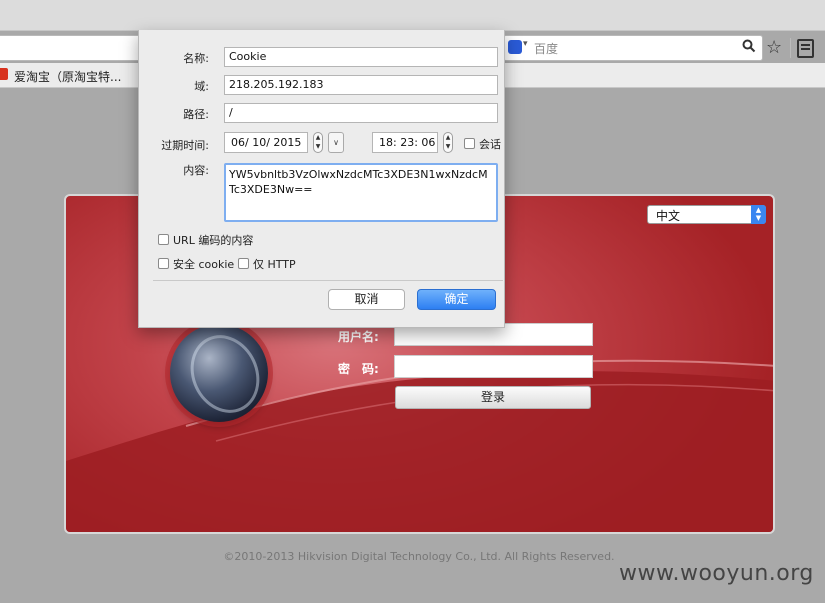  What do you see at coordinates (456, 299) in the screenshot?
I see `ok-button: 确定` at bounding box center [456, 299].